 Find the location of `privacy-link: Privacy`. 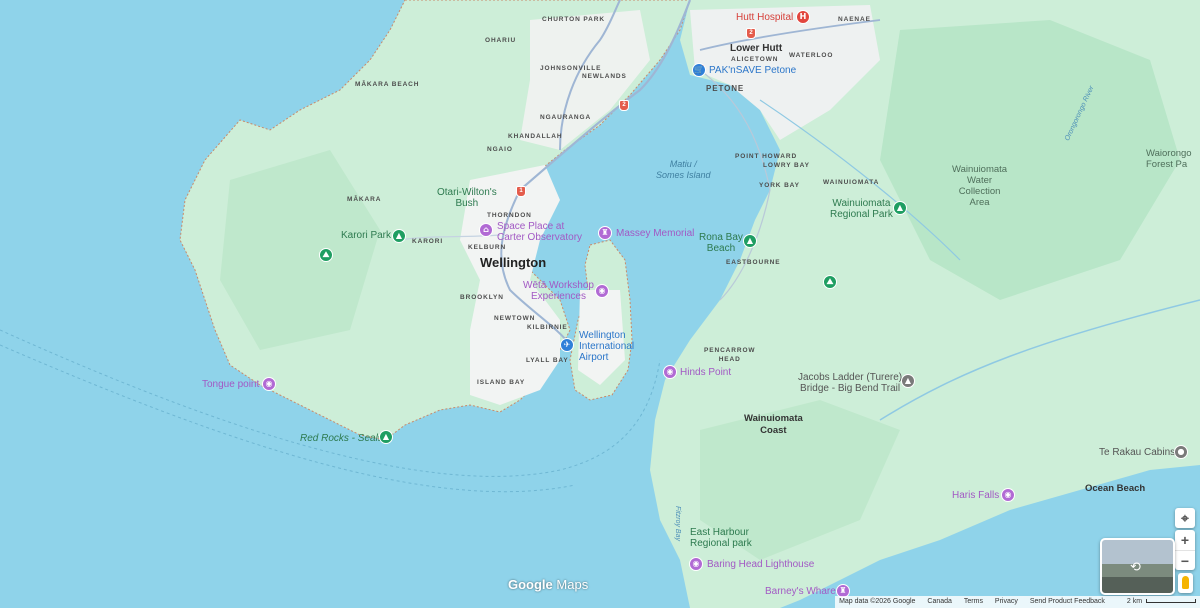

privacy-link: Privacy is located at coordinates (1006, 601).